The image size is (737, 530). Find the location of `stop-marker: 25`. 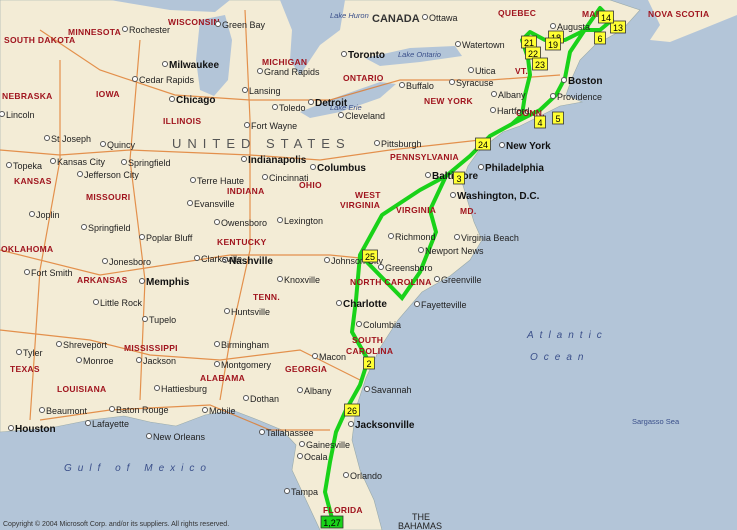

stop-marker: 25 is located at coordinates (370, 256).